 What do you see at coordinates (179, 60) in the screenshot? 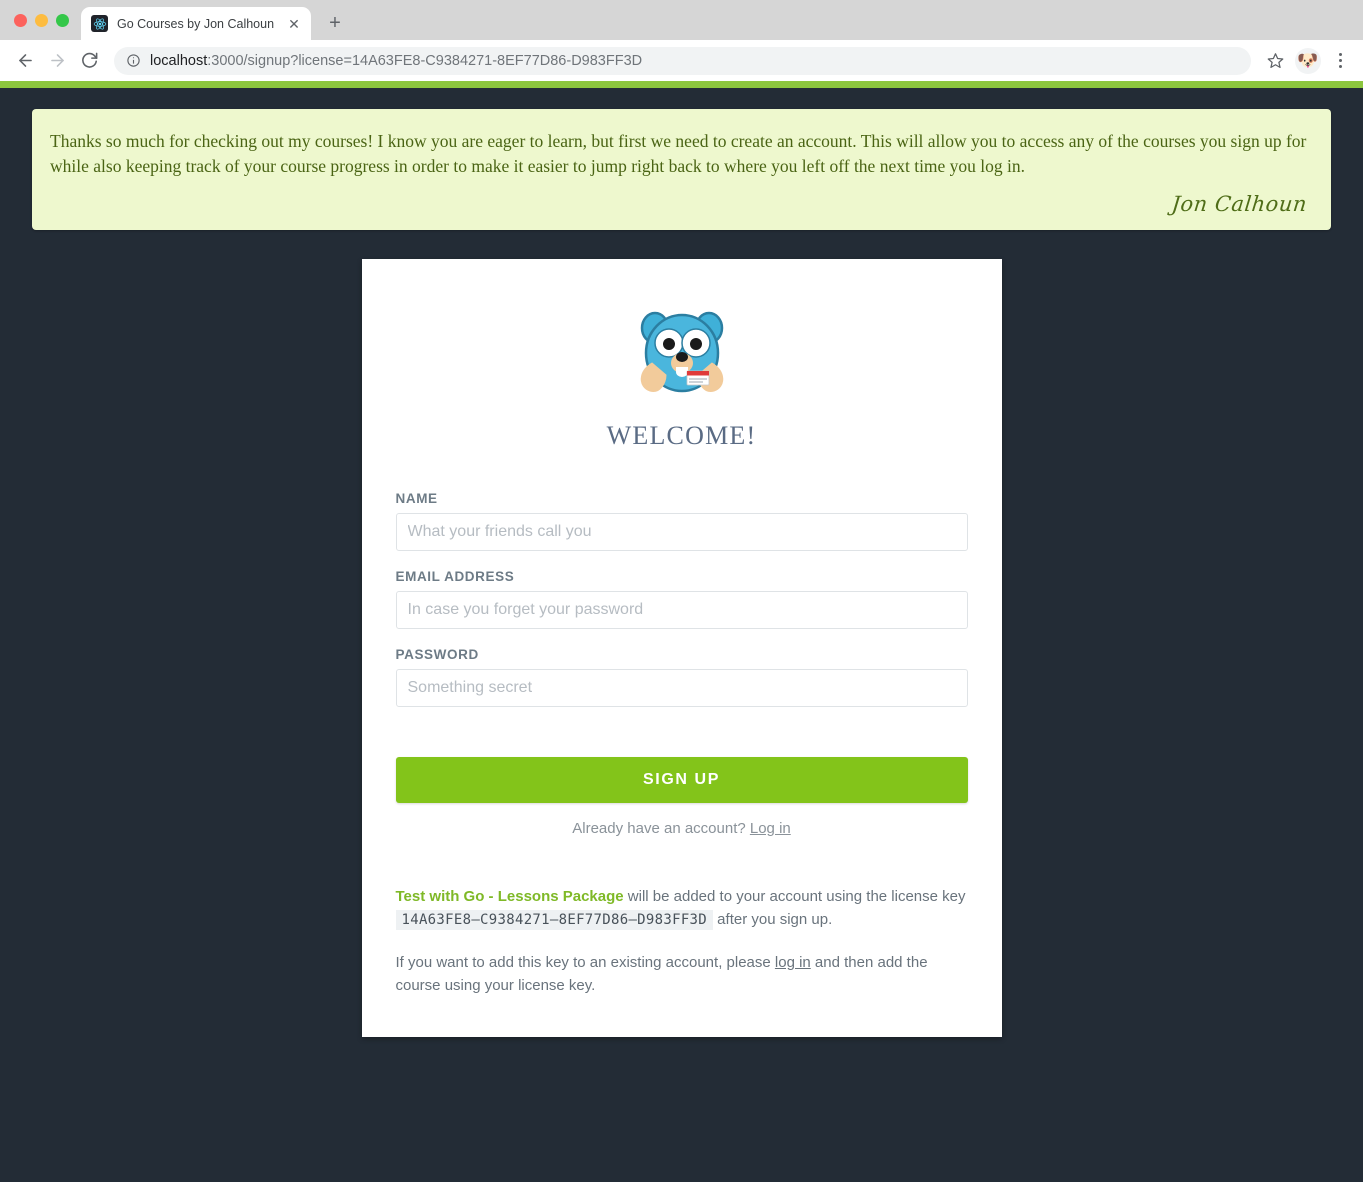
I see `url-host: localhost` at bounding box center [179, 60].